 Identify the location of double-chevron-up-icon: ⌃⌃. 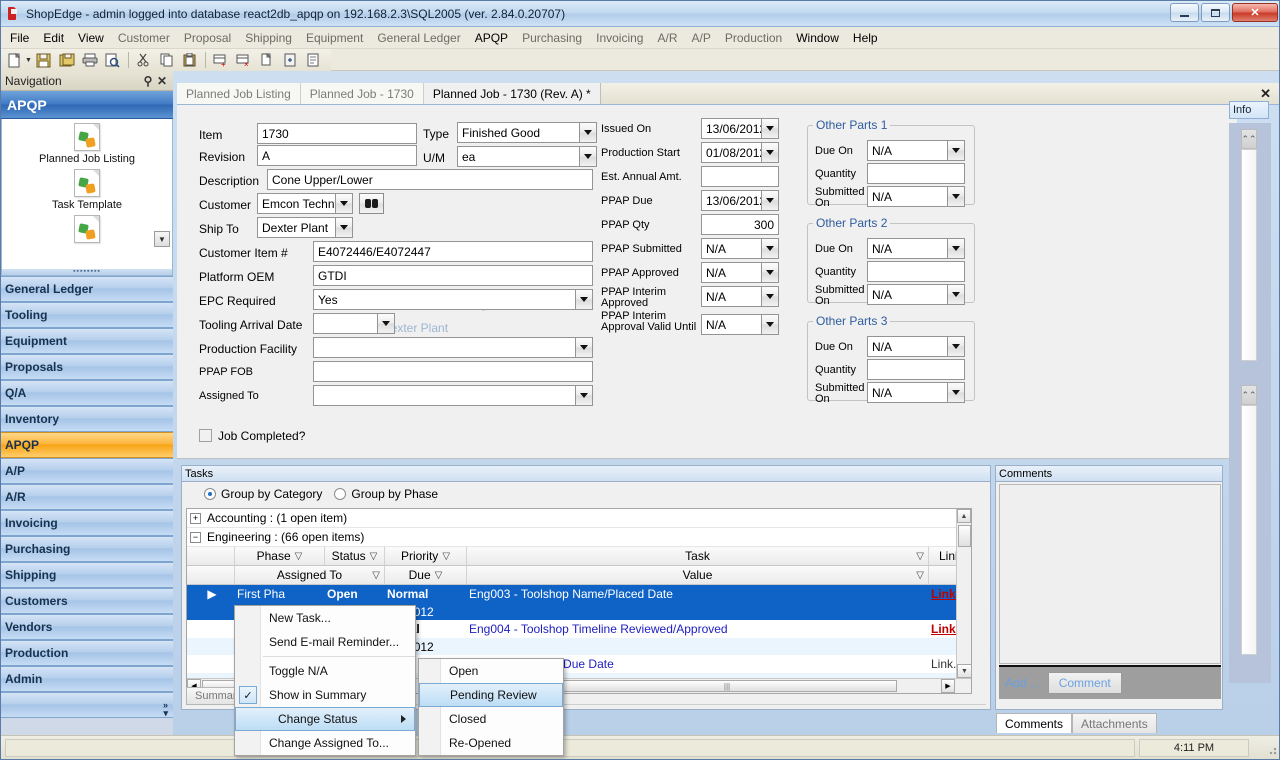
(1249, 139).